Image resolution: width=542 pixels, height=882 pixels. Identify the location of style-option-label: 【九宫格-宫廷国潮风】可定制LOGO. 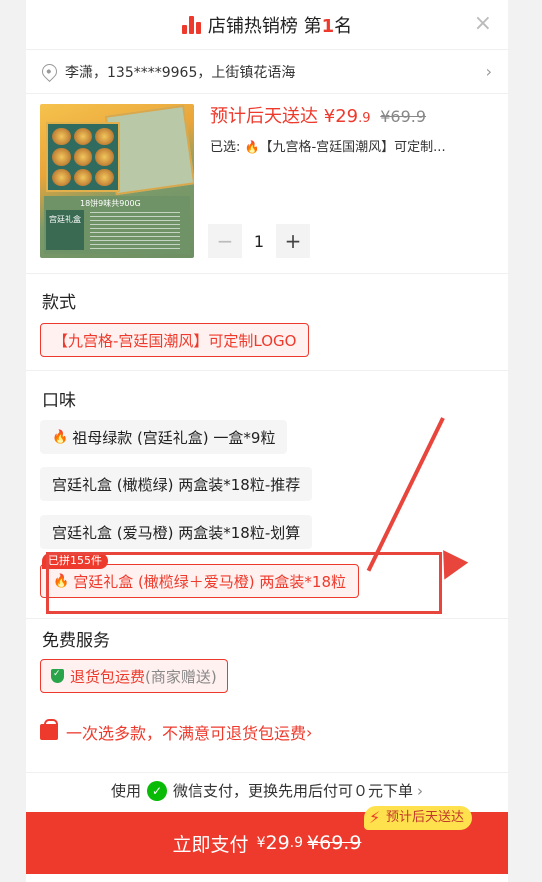
(175, 340).